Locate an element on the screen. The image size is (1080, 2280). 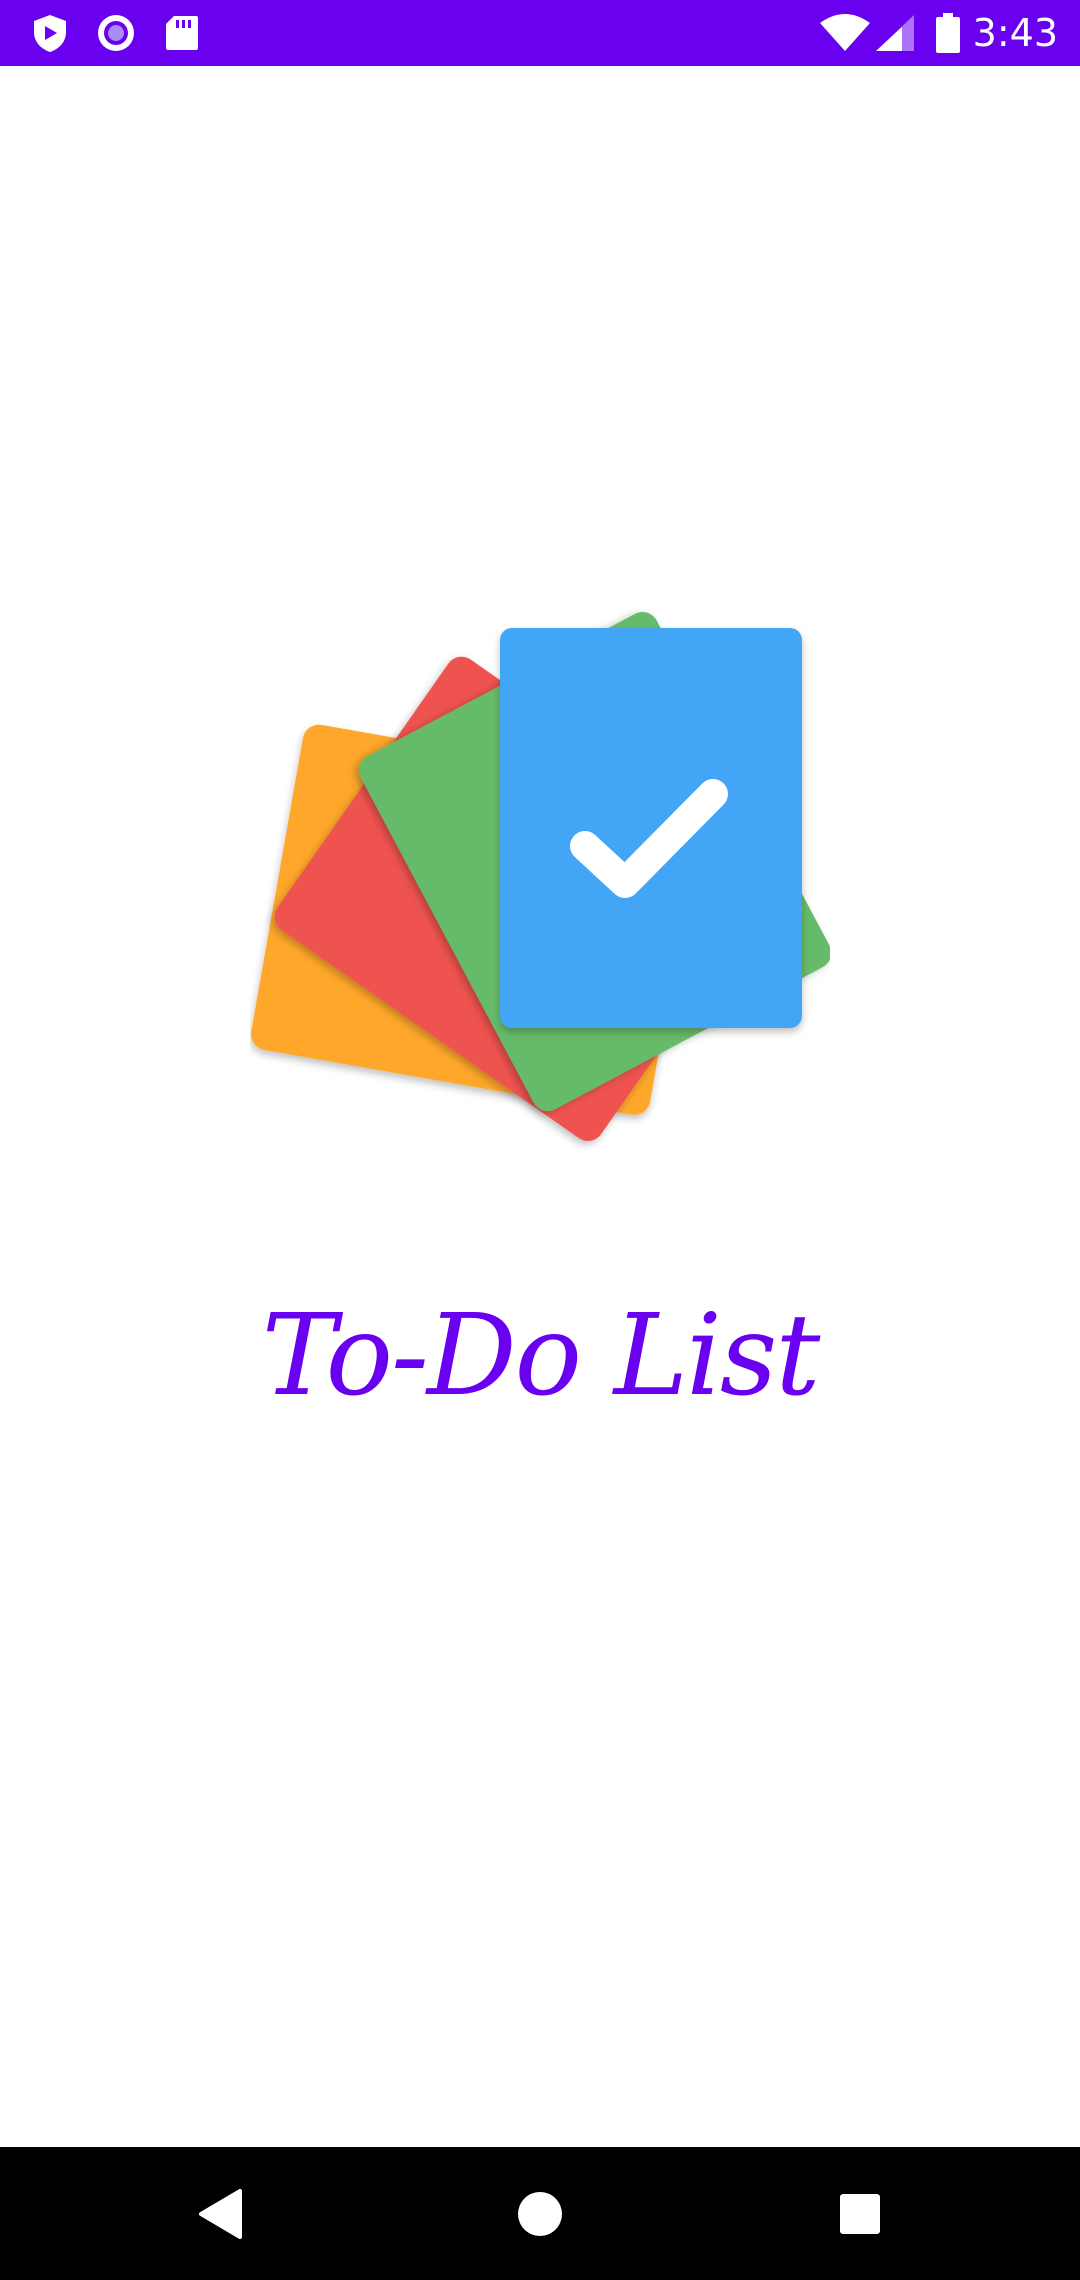
cell-signal-icon is located at coordinates (895, 33).